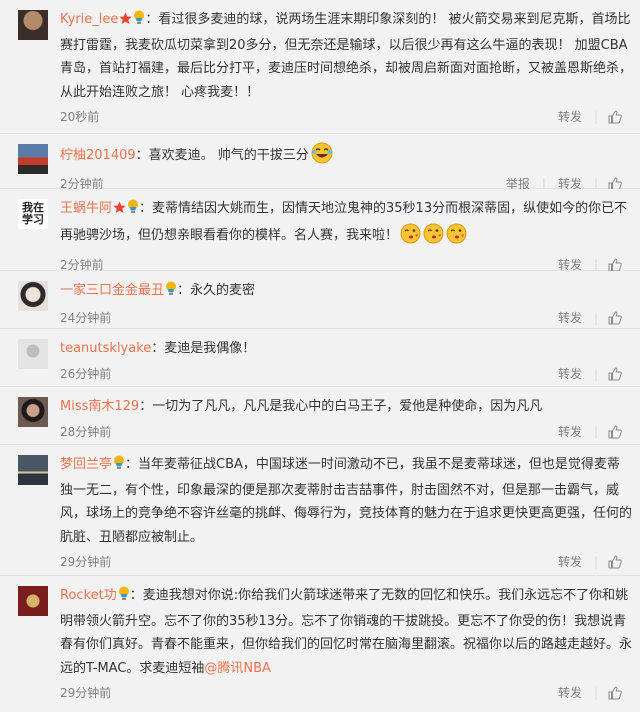  I want to click on comment-footer: 20秒前 转发 |, so click(346, 117).